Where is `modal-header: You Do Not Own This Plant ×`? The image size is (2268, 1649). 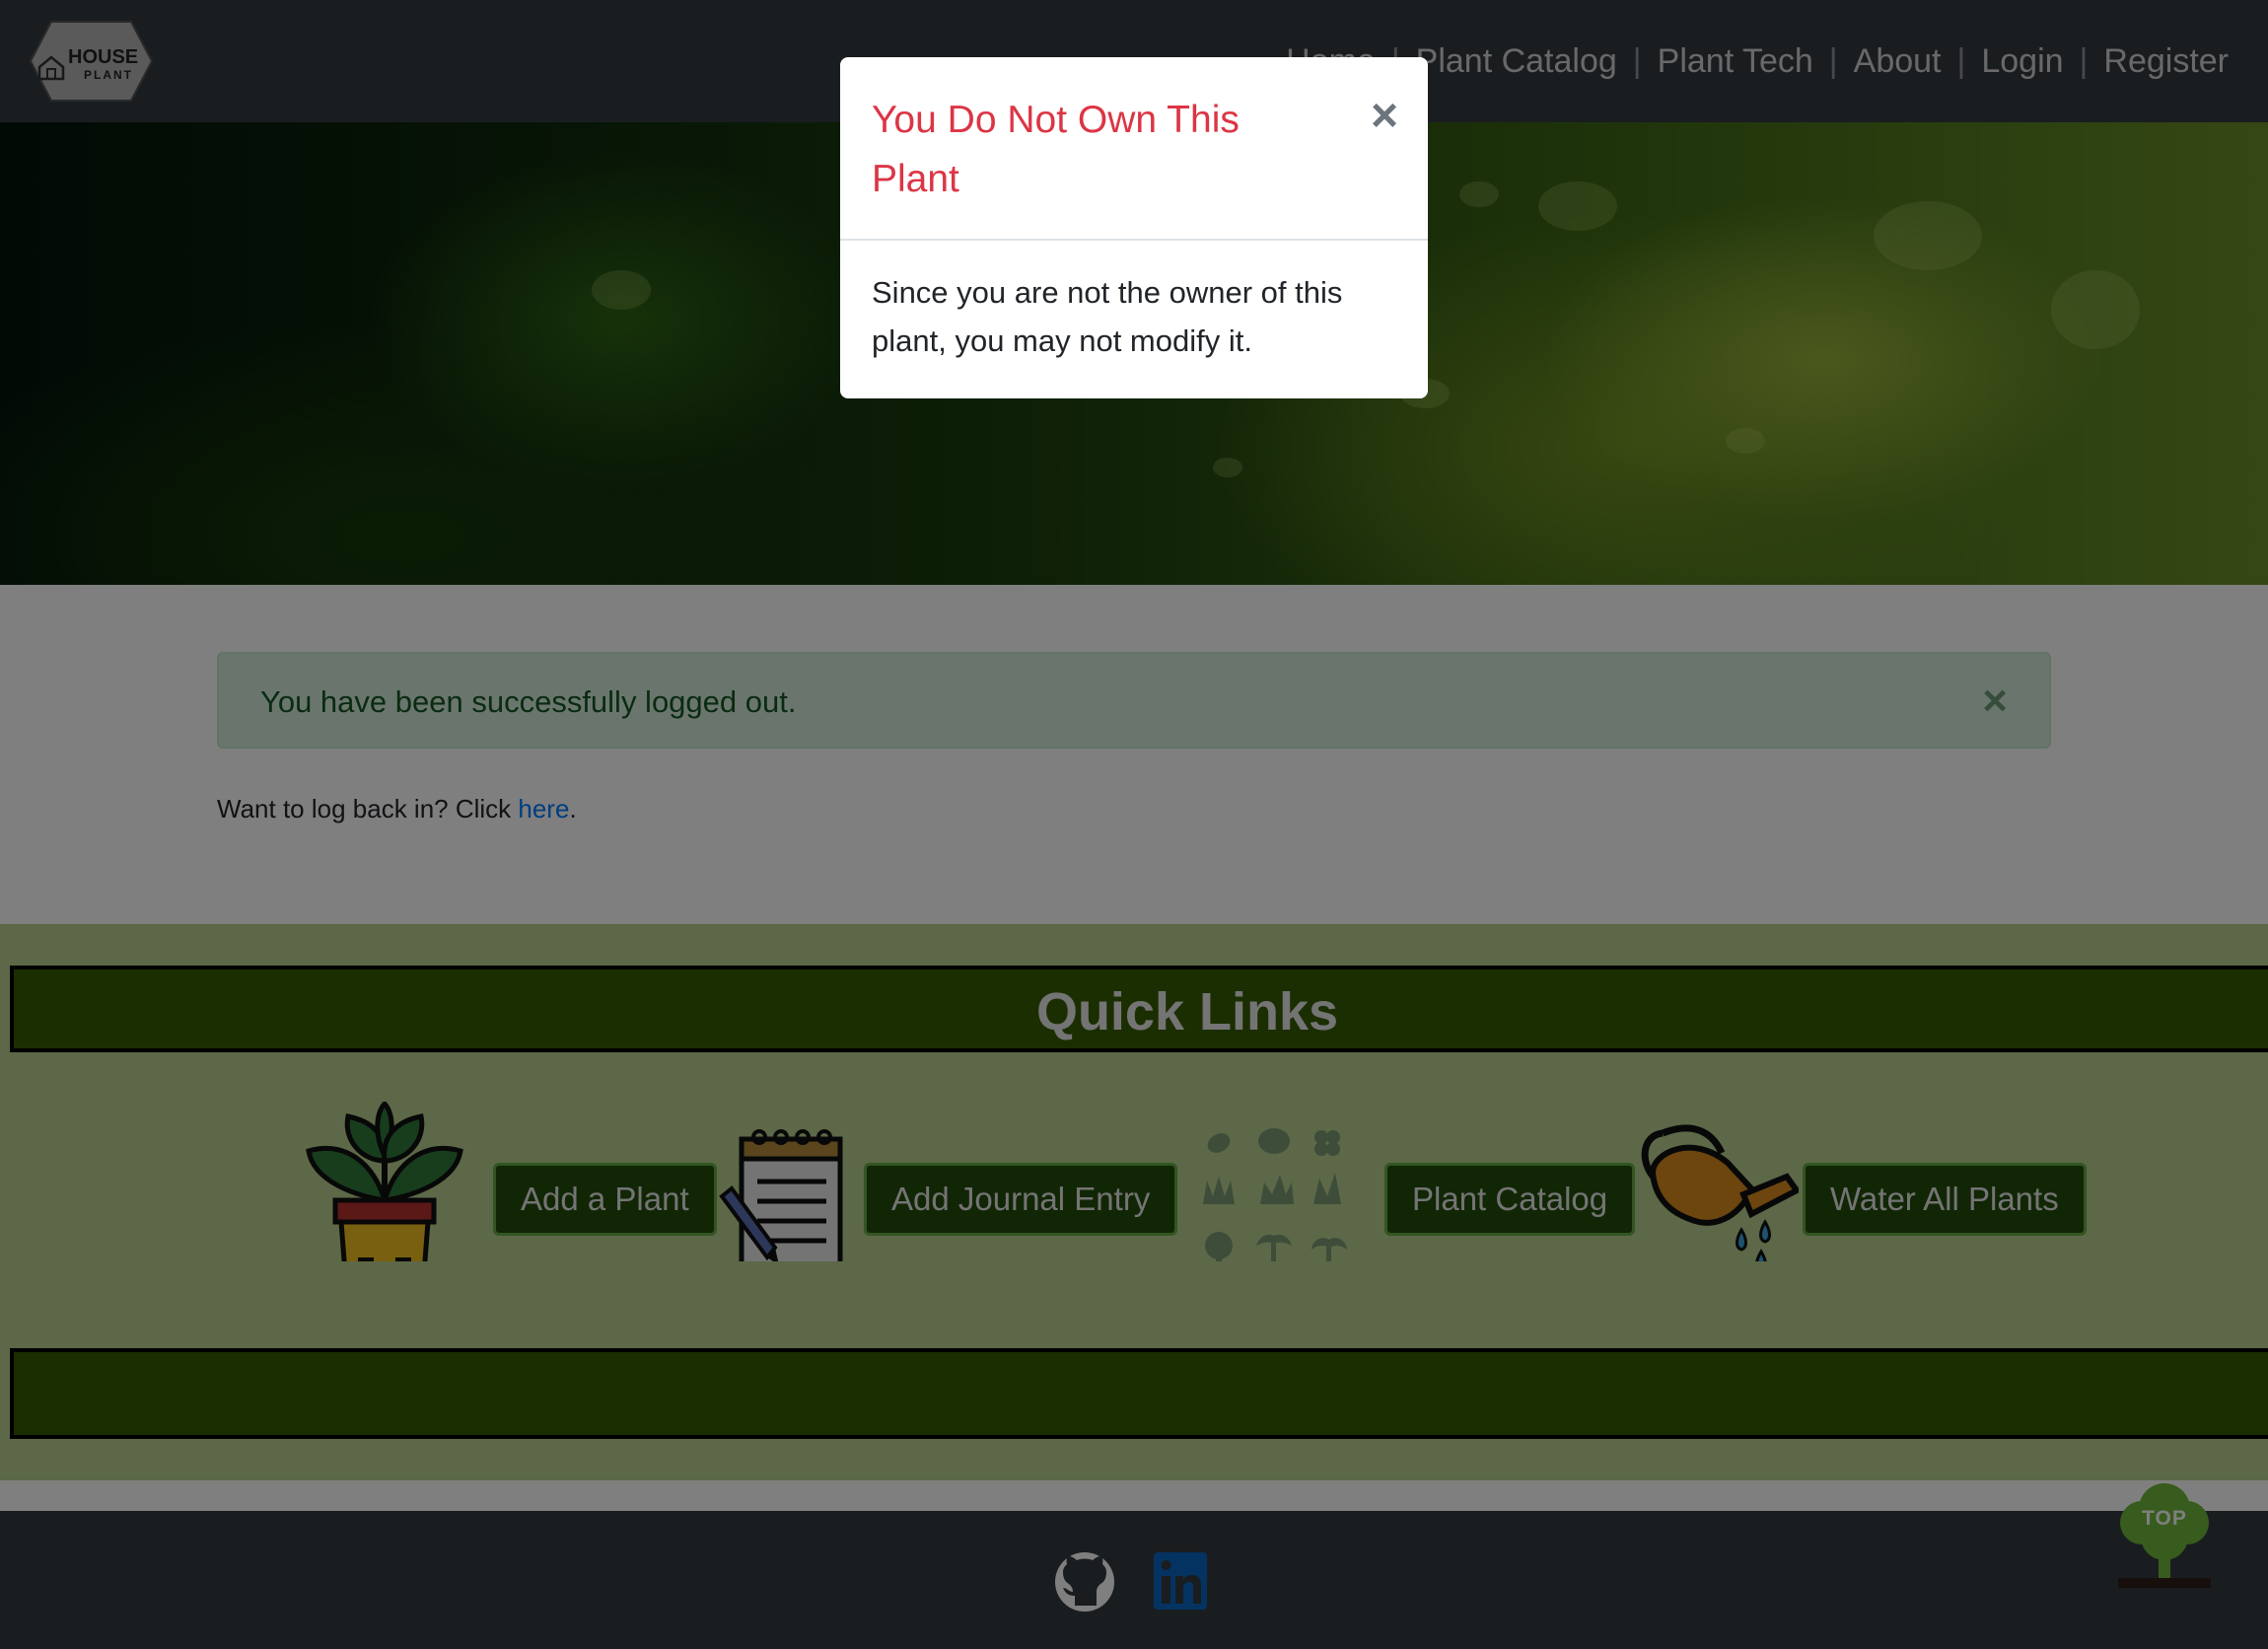
modal-header: You Do Not Own This Plant × is located at coordinates (1134, 149).